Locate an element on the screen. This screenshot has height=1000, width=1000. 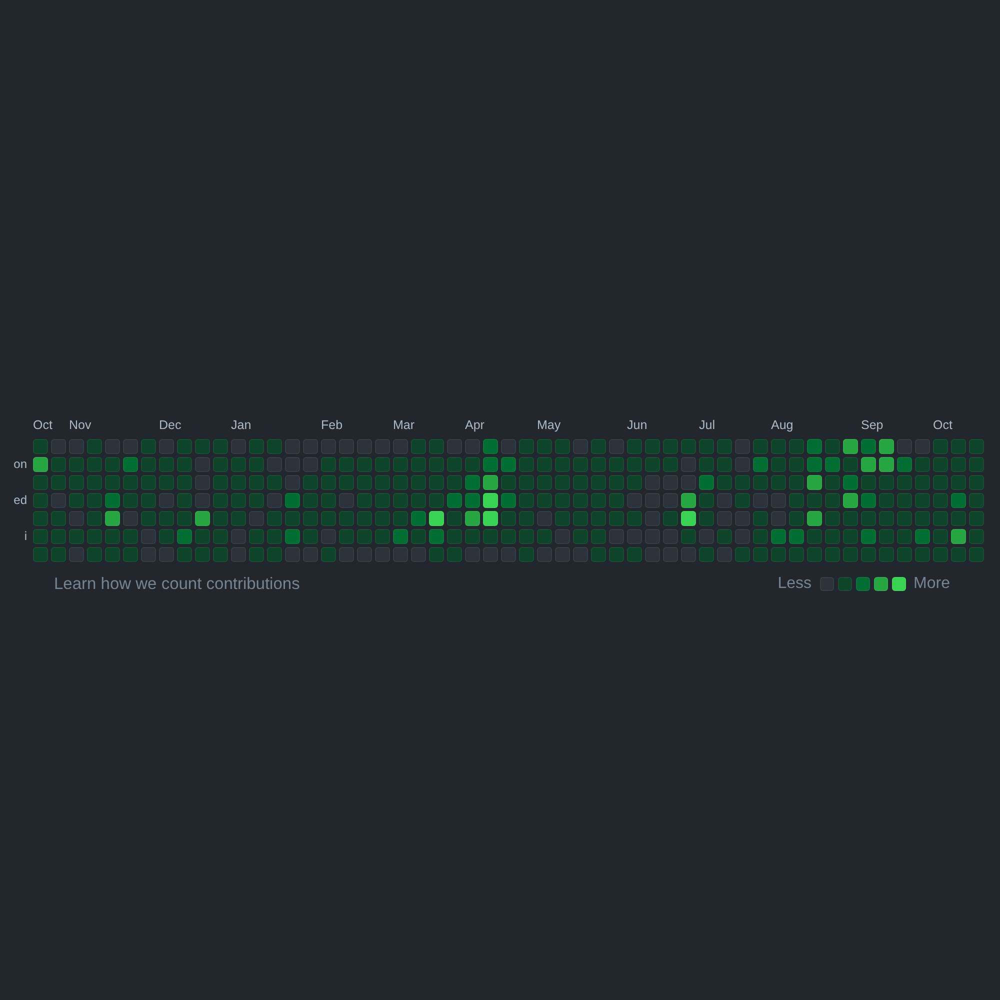
weekday-label: on is located at coordinates (20, 464).